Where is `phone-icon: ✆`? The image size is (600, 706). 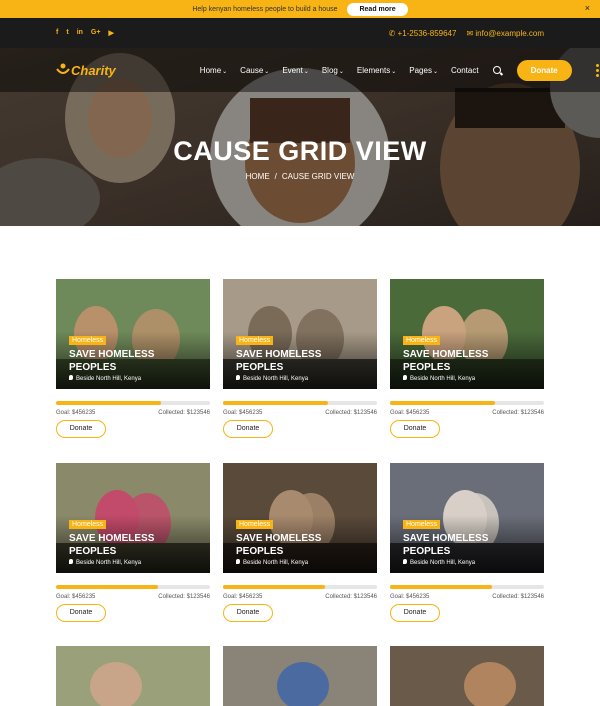 phone-icon: ✆ is located at coordinates (393, 33).